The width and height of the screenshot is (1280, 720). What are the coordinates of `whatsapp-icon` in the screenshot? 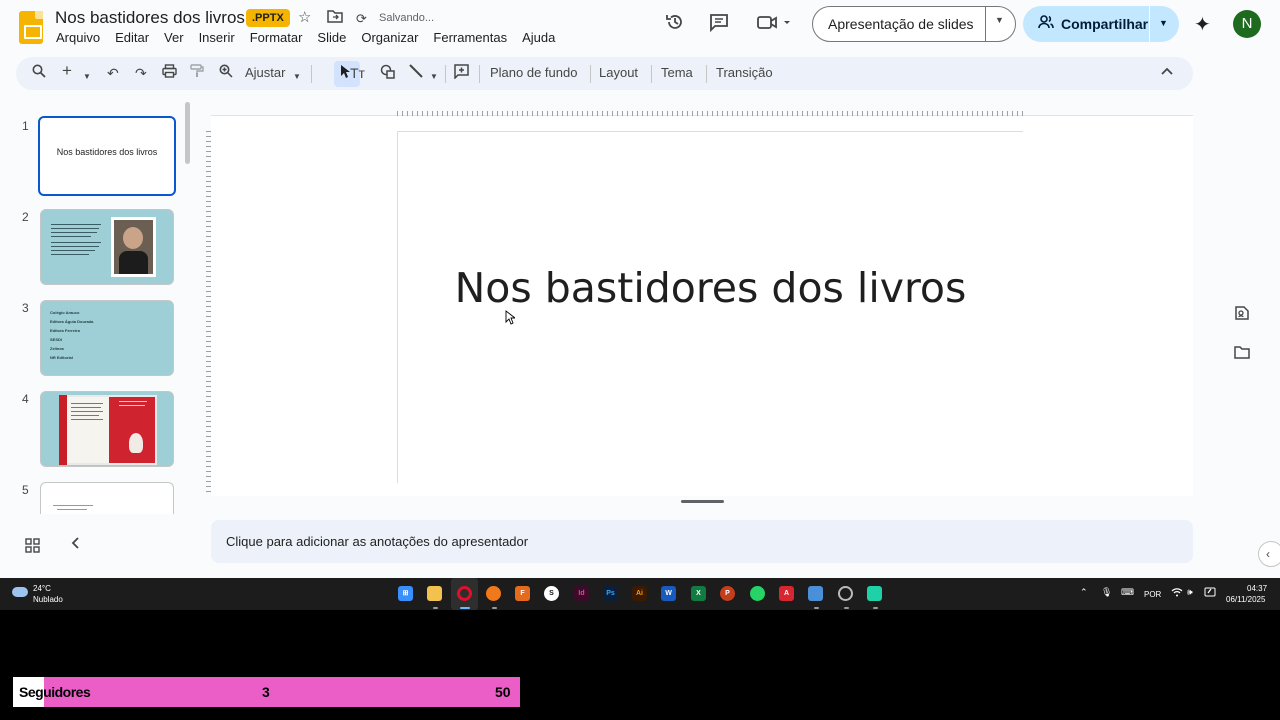 It's located at (757, 593).